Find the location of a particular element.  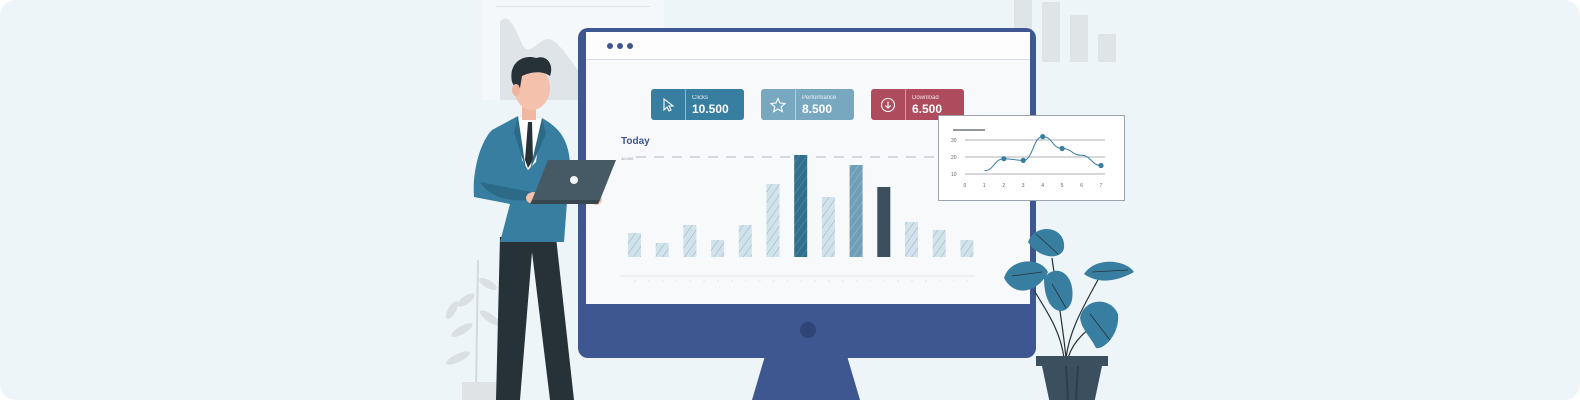

laptop-icon is located at coordinates (573, 182).